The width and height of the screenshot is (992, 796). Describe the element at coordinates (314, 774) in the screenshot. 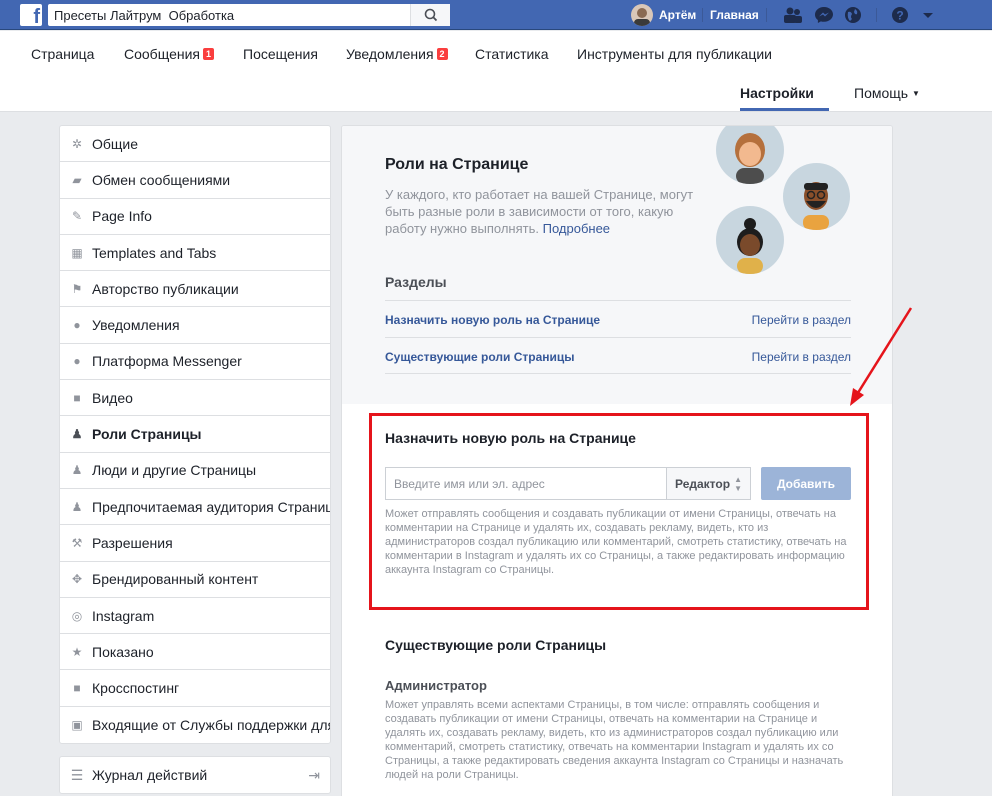

I see `open-icon: ⇥` at that location.